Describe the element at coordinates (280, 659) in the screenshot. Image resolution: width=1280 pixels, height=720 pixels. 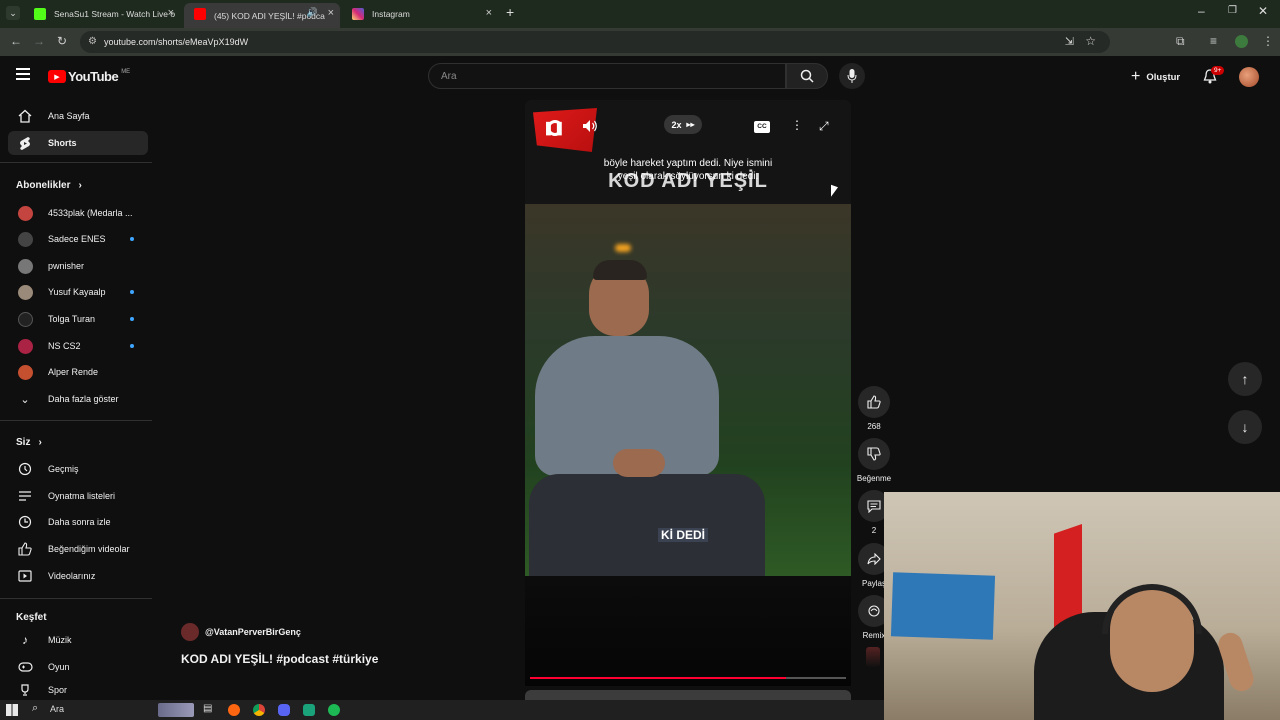
I see `video-title: KOD ADI YEŞİL! #podcast #türkiye` at that location.